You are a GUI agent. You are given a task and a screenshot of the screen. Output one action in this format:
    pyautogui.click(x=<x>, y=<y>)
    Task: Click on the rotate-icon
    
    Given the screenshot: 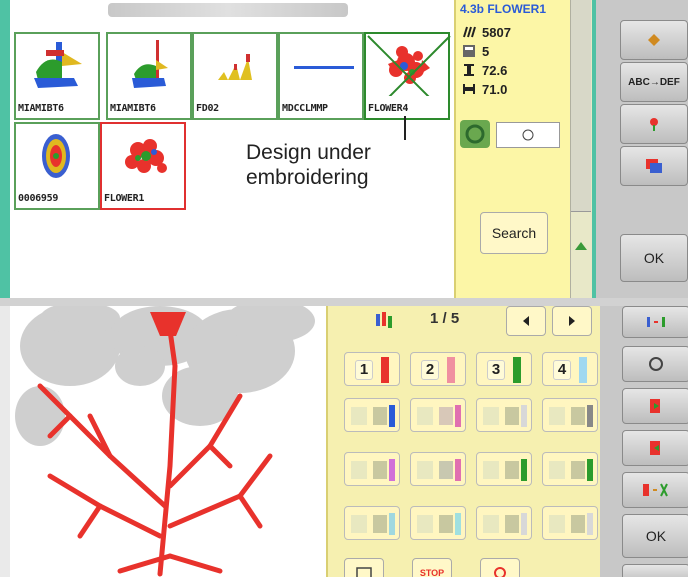 What is the action you would take?
    pyautogui.click(x=475, y=134)
    